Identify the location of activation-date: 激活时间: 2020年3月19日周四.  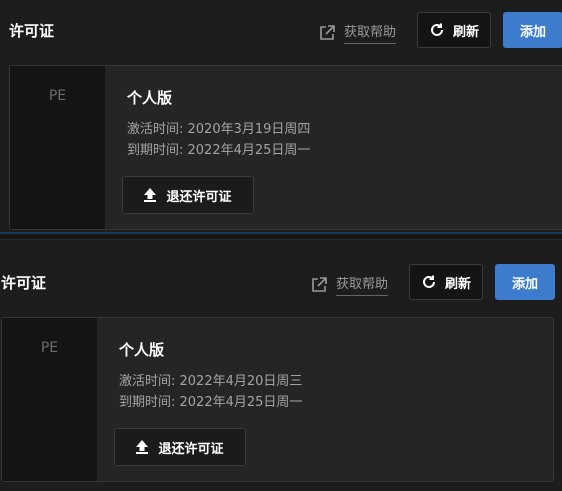
(219, 129).